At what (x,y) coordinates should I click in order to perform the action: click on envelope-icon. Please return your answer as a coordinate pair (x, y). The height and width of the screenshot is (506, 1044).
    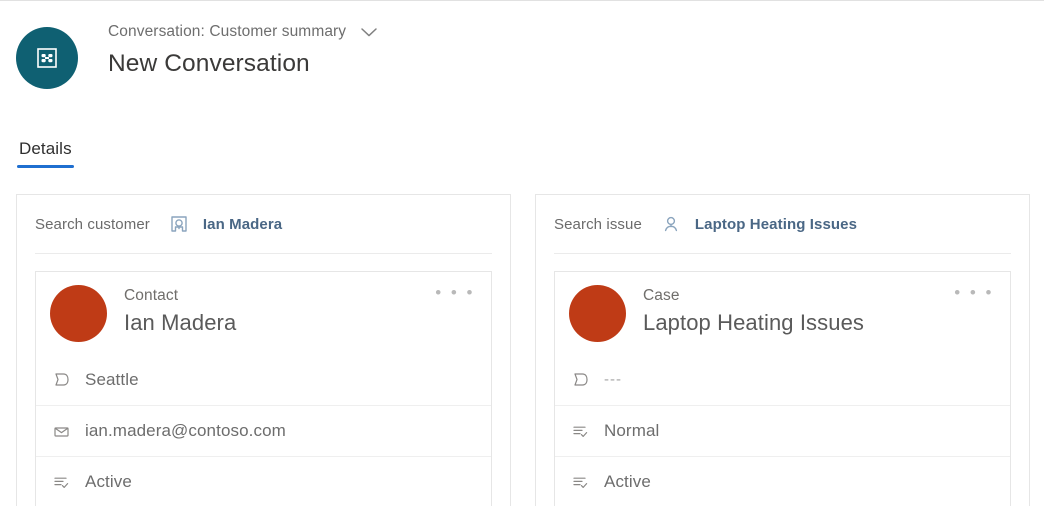
    Looking at the image, I should click on (61, 431).